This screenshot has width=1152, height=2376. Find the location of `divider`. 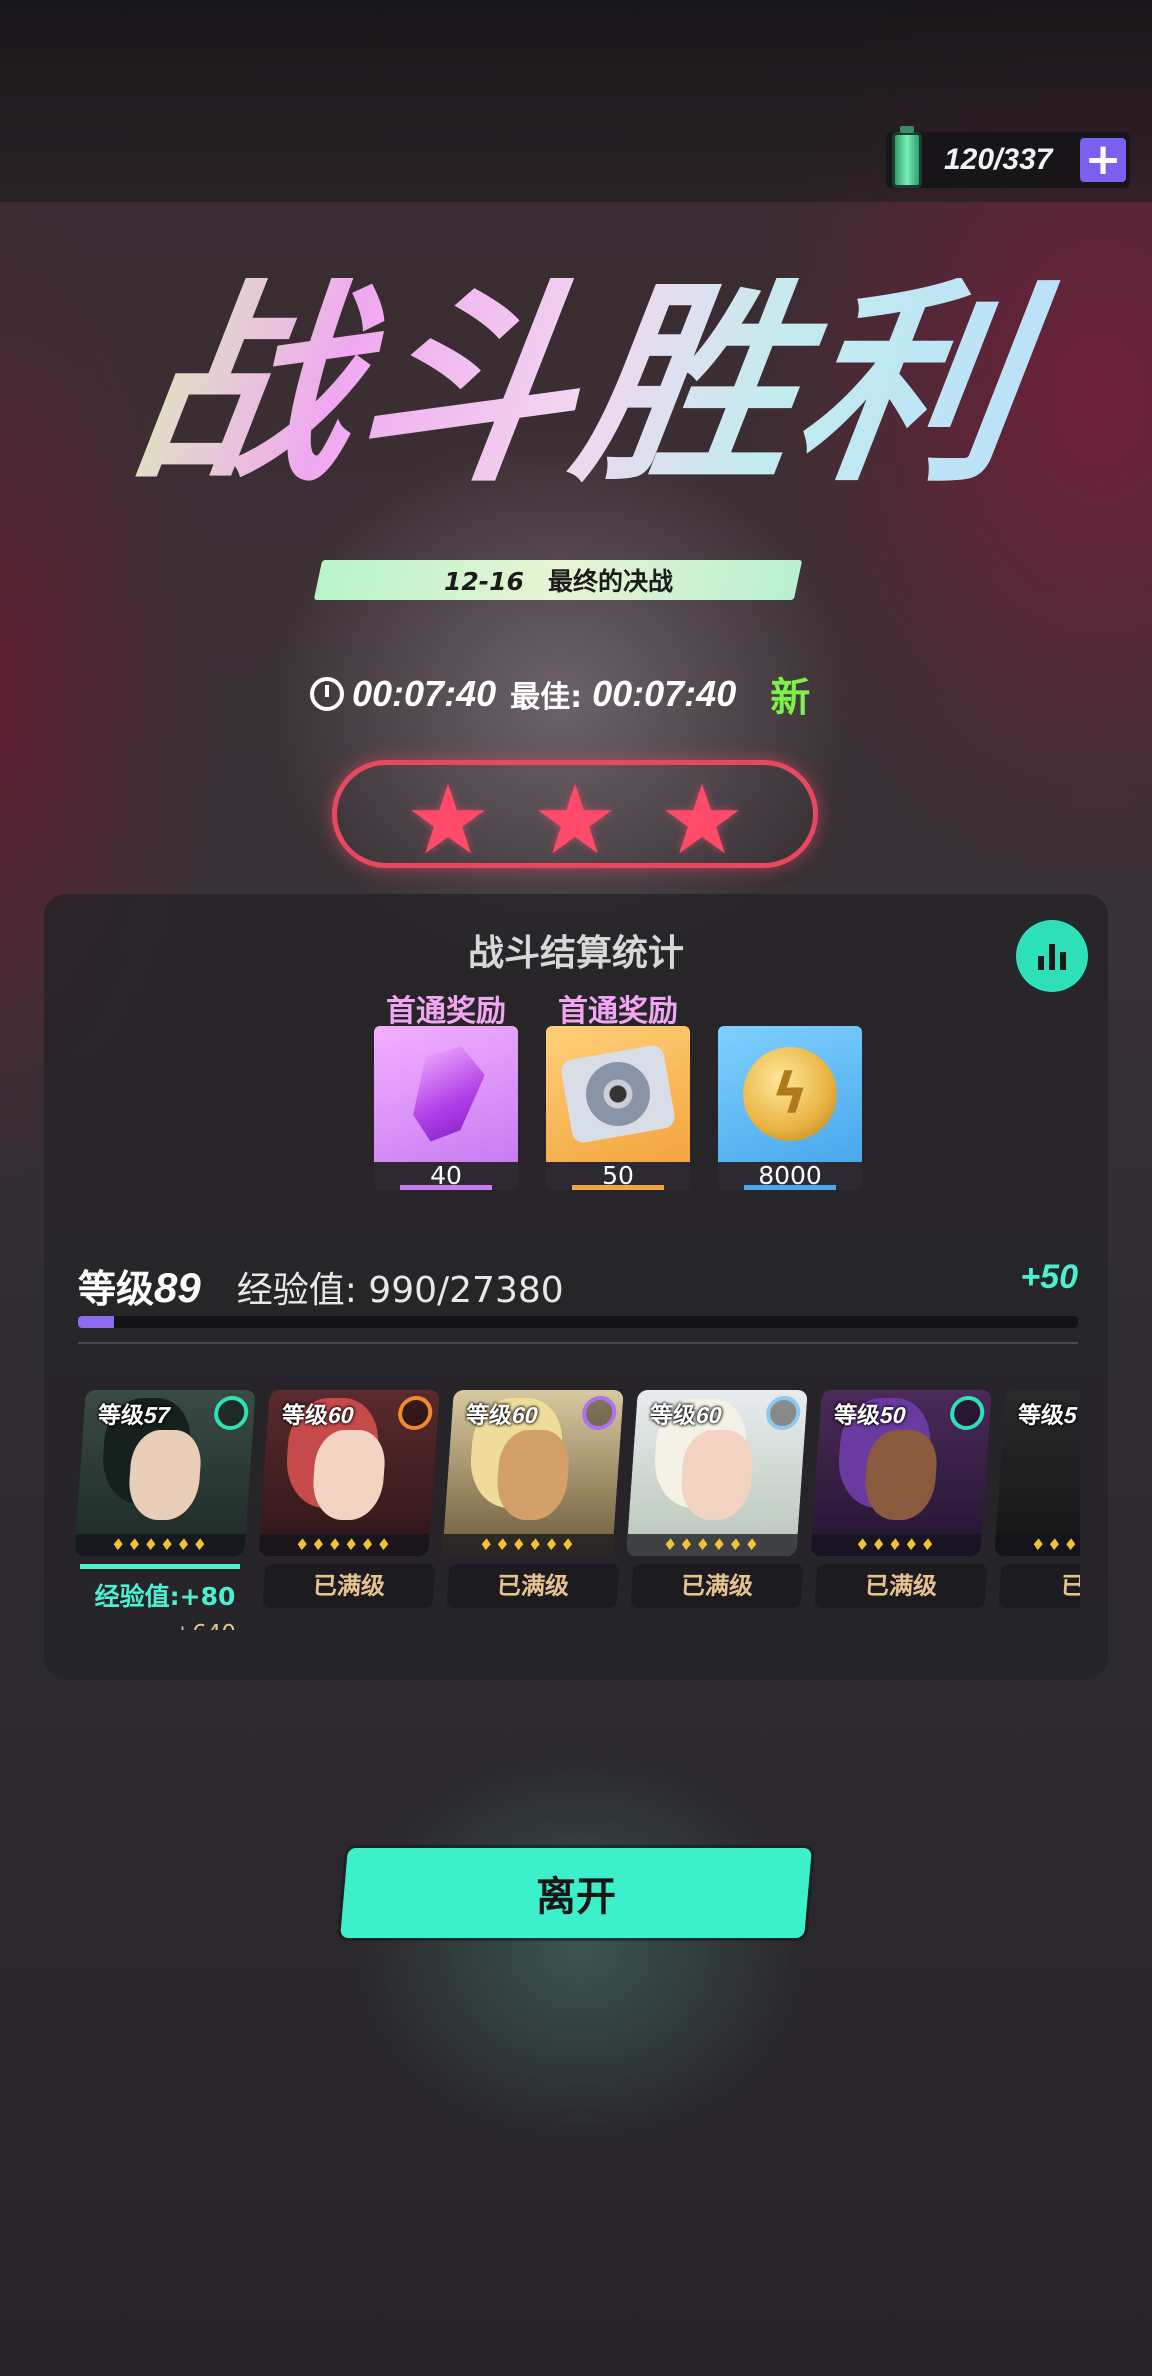

divider is located at coordinates (578, 1343).